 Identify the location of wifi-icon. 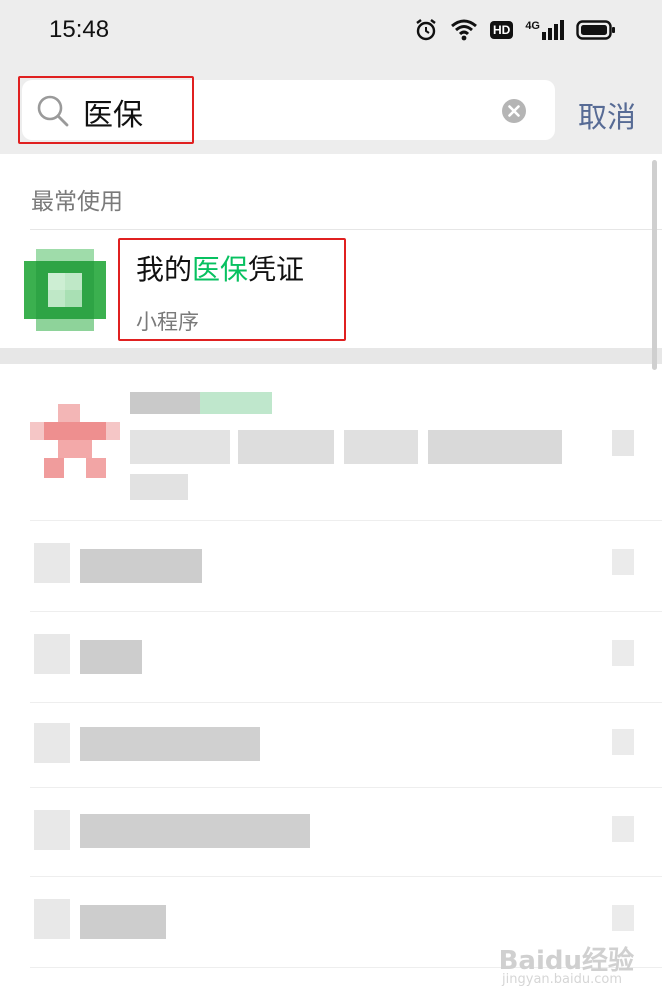
(464, 30).